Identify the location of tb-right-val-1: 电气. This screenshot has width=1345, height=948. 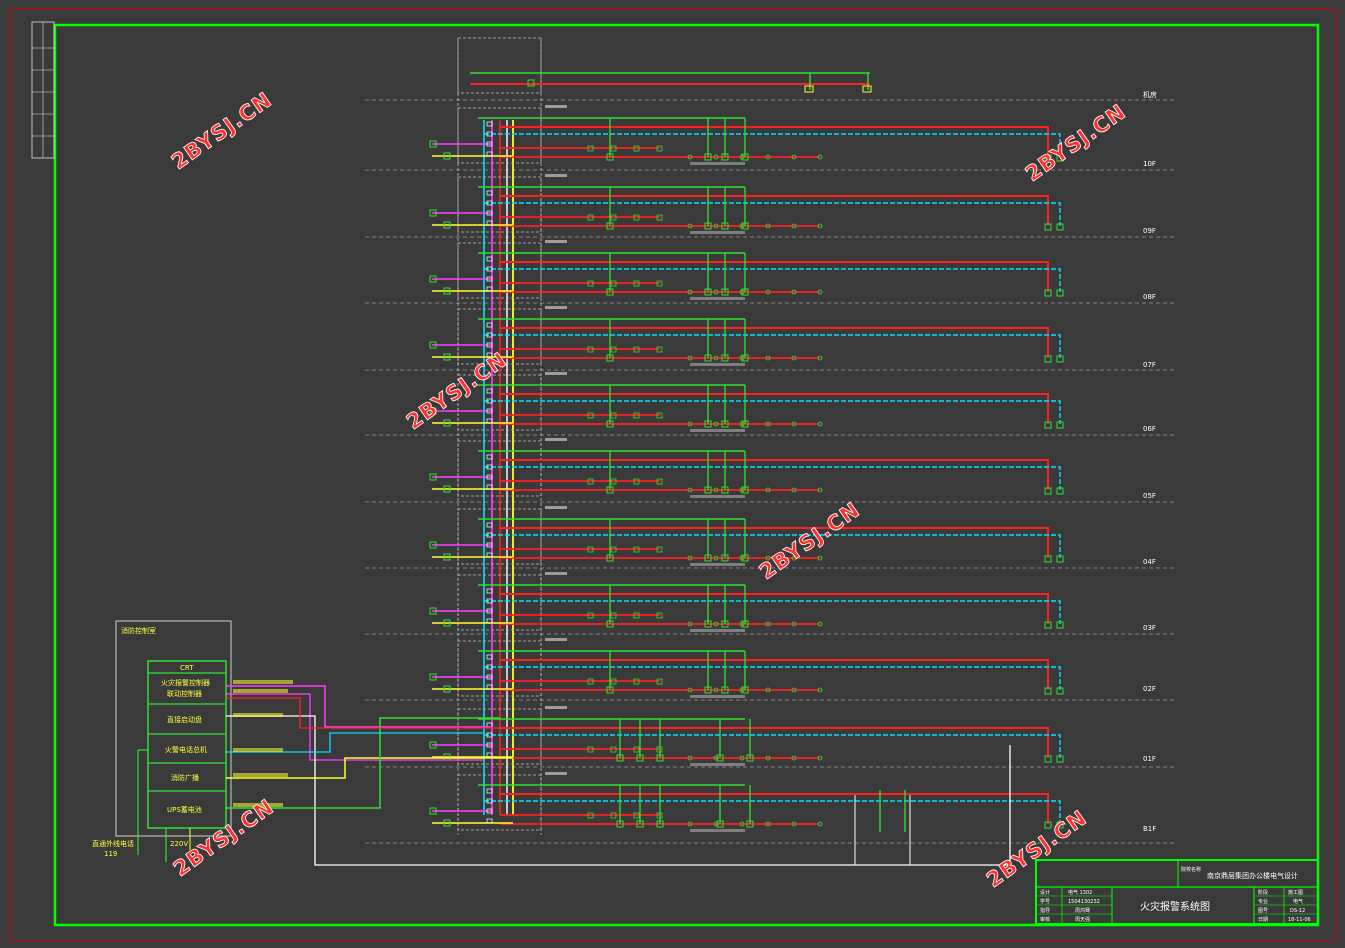
(1298, 901).